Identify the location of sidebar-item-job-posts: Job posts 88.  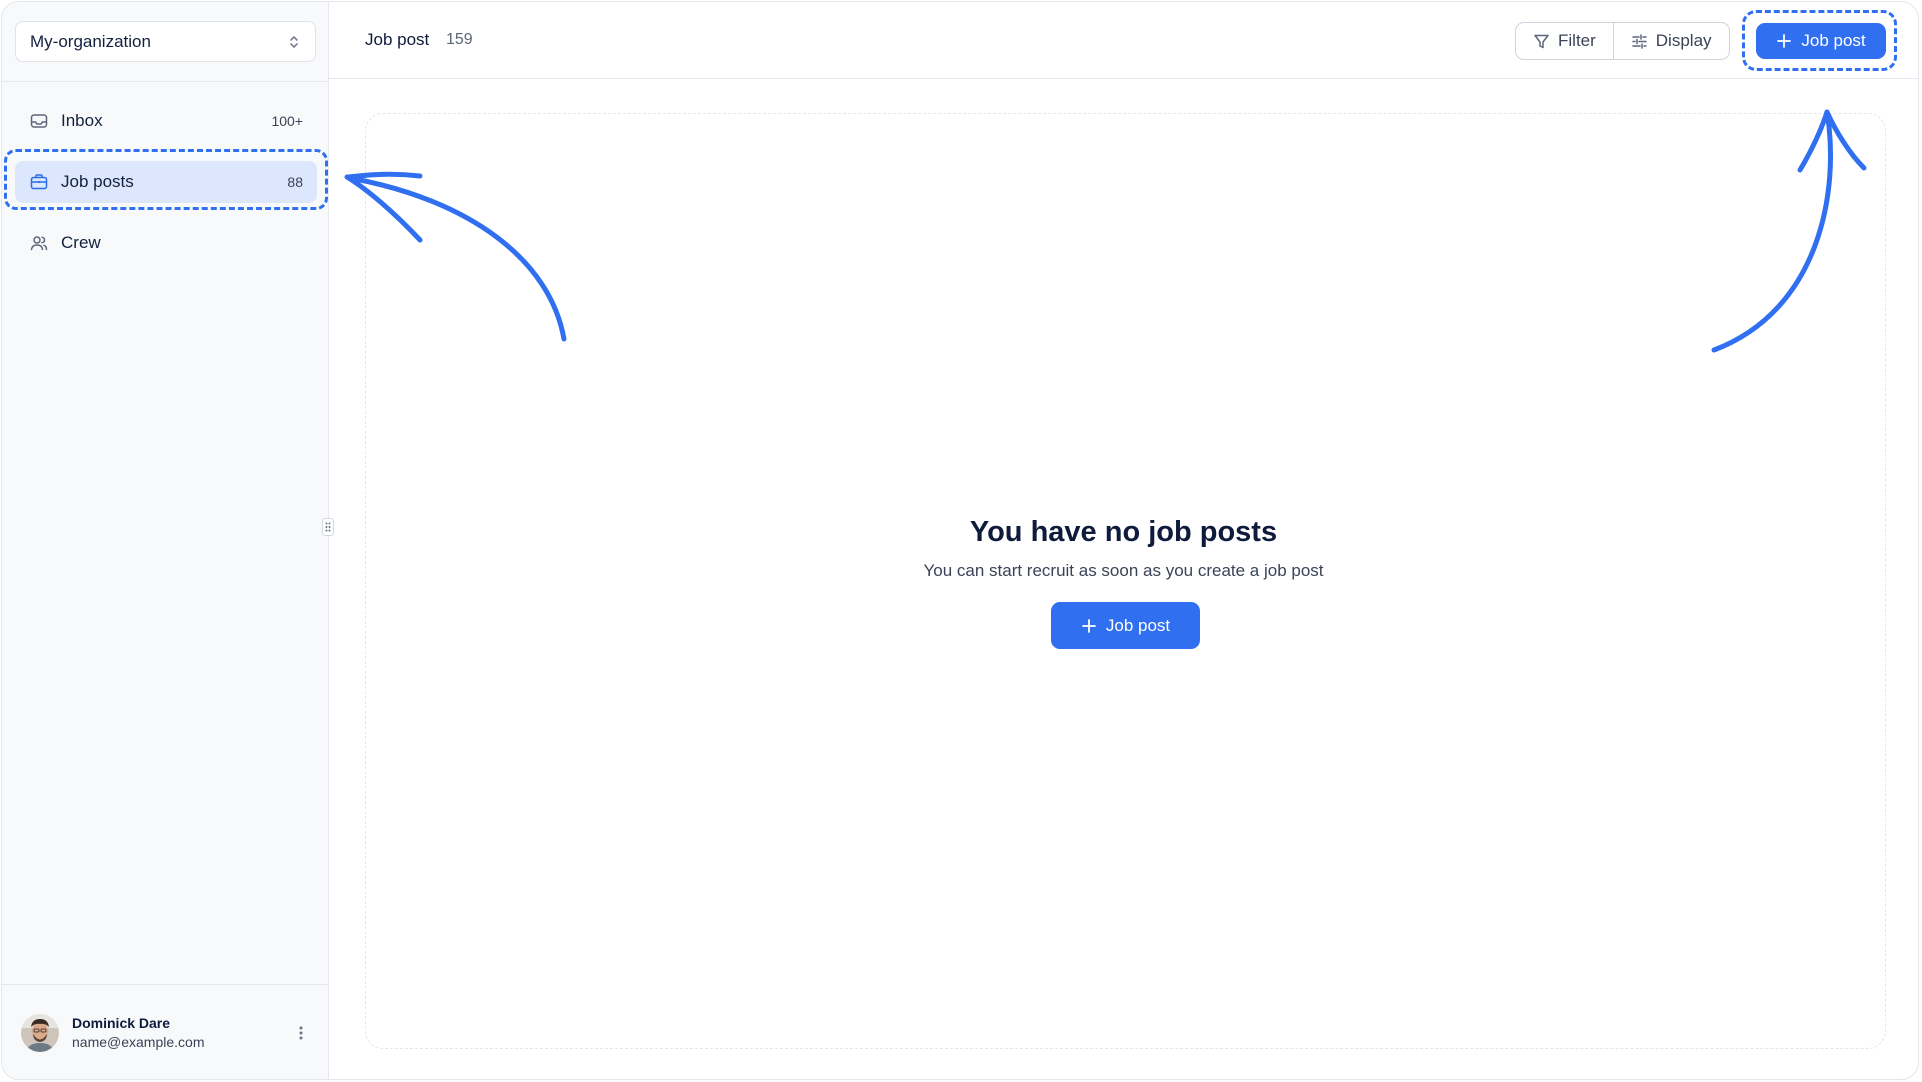
(166, 182).